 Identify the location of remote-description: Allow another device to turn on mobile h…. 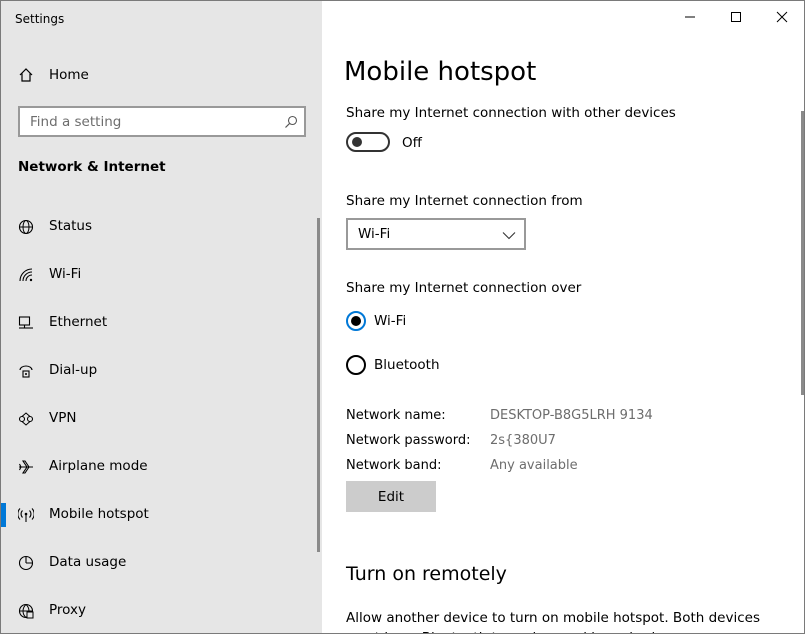
(553, 621).